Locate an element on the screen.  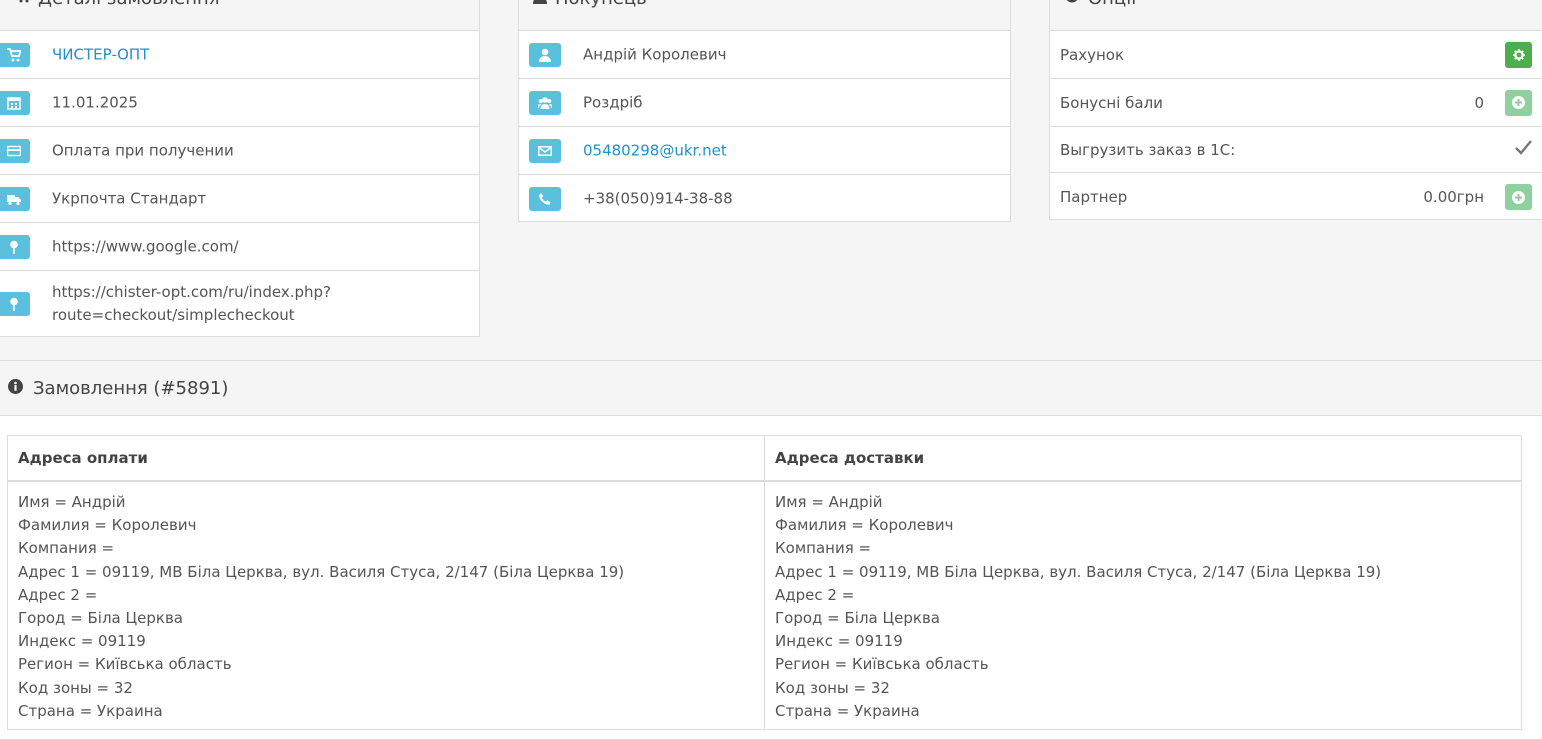
order-detail-text: 11.01.2025 is located at coordinates (95, 102).